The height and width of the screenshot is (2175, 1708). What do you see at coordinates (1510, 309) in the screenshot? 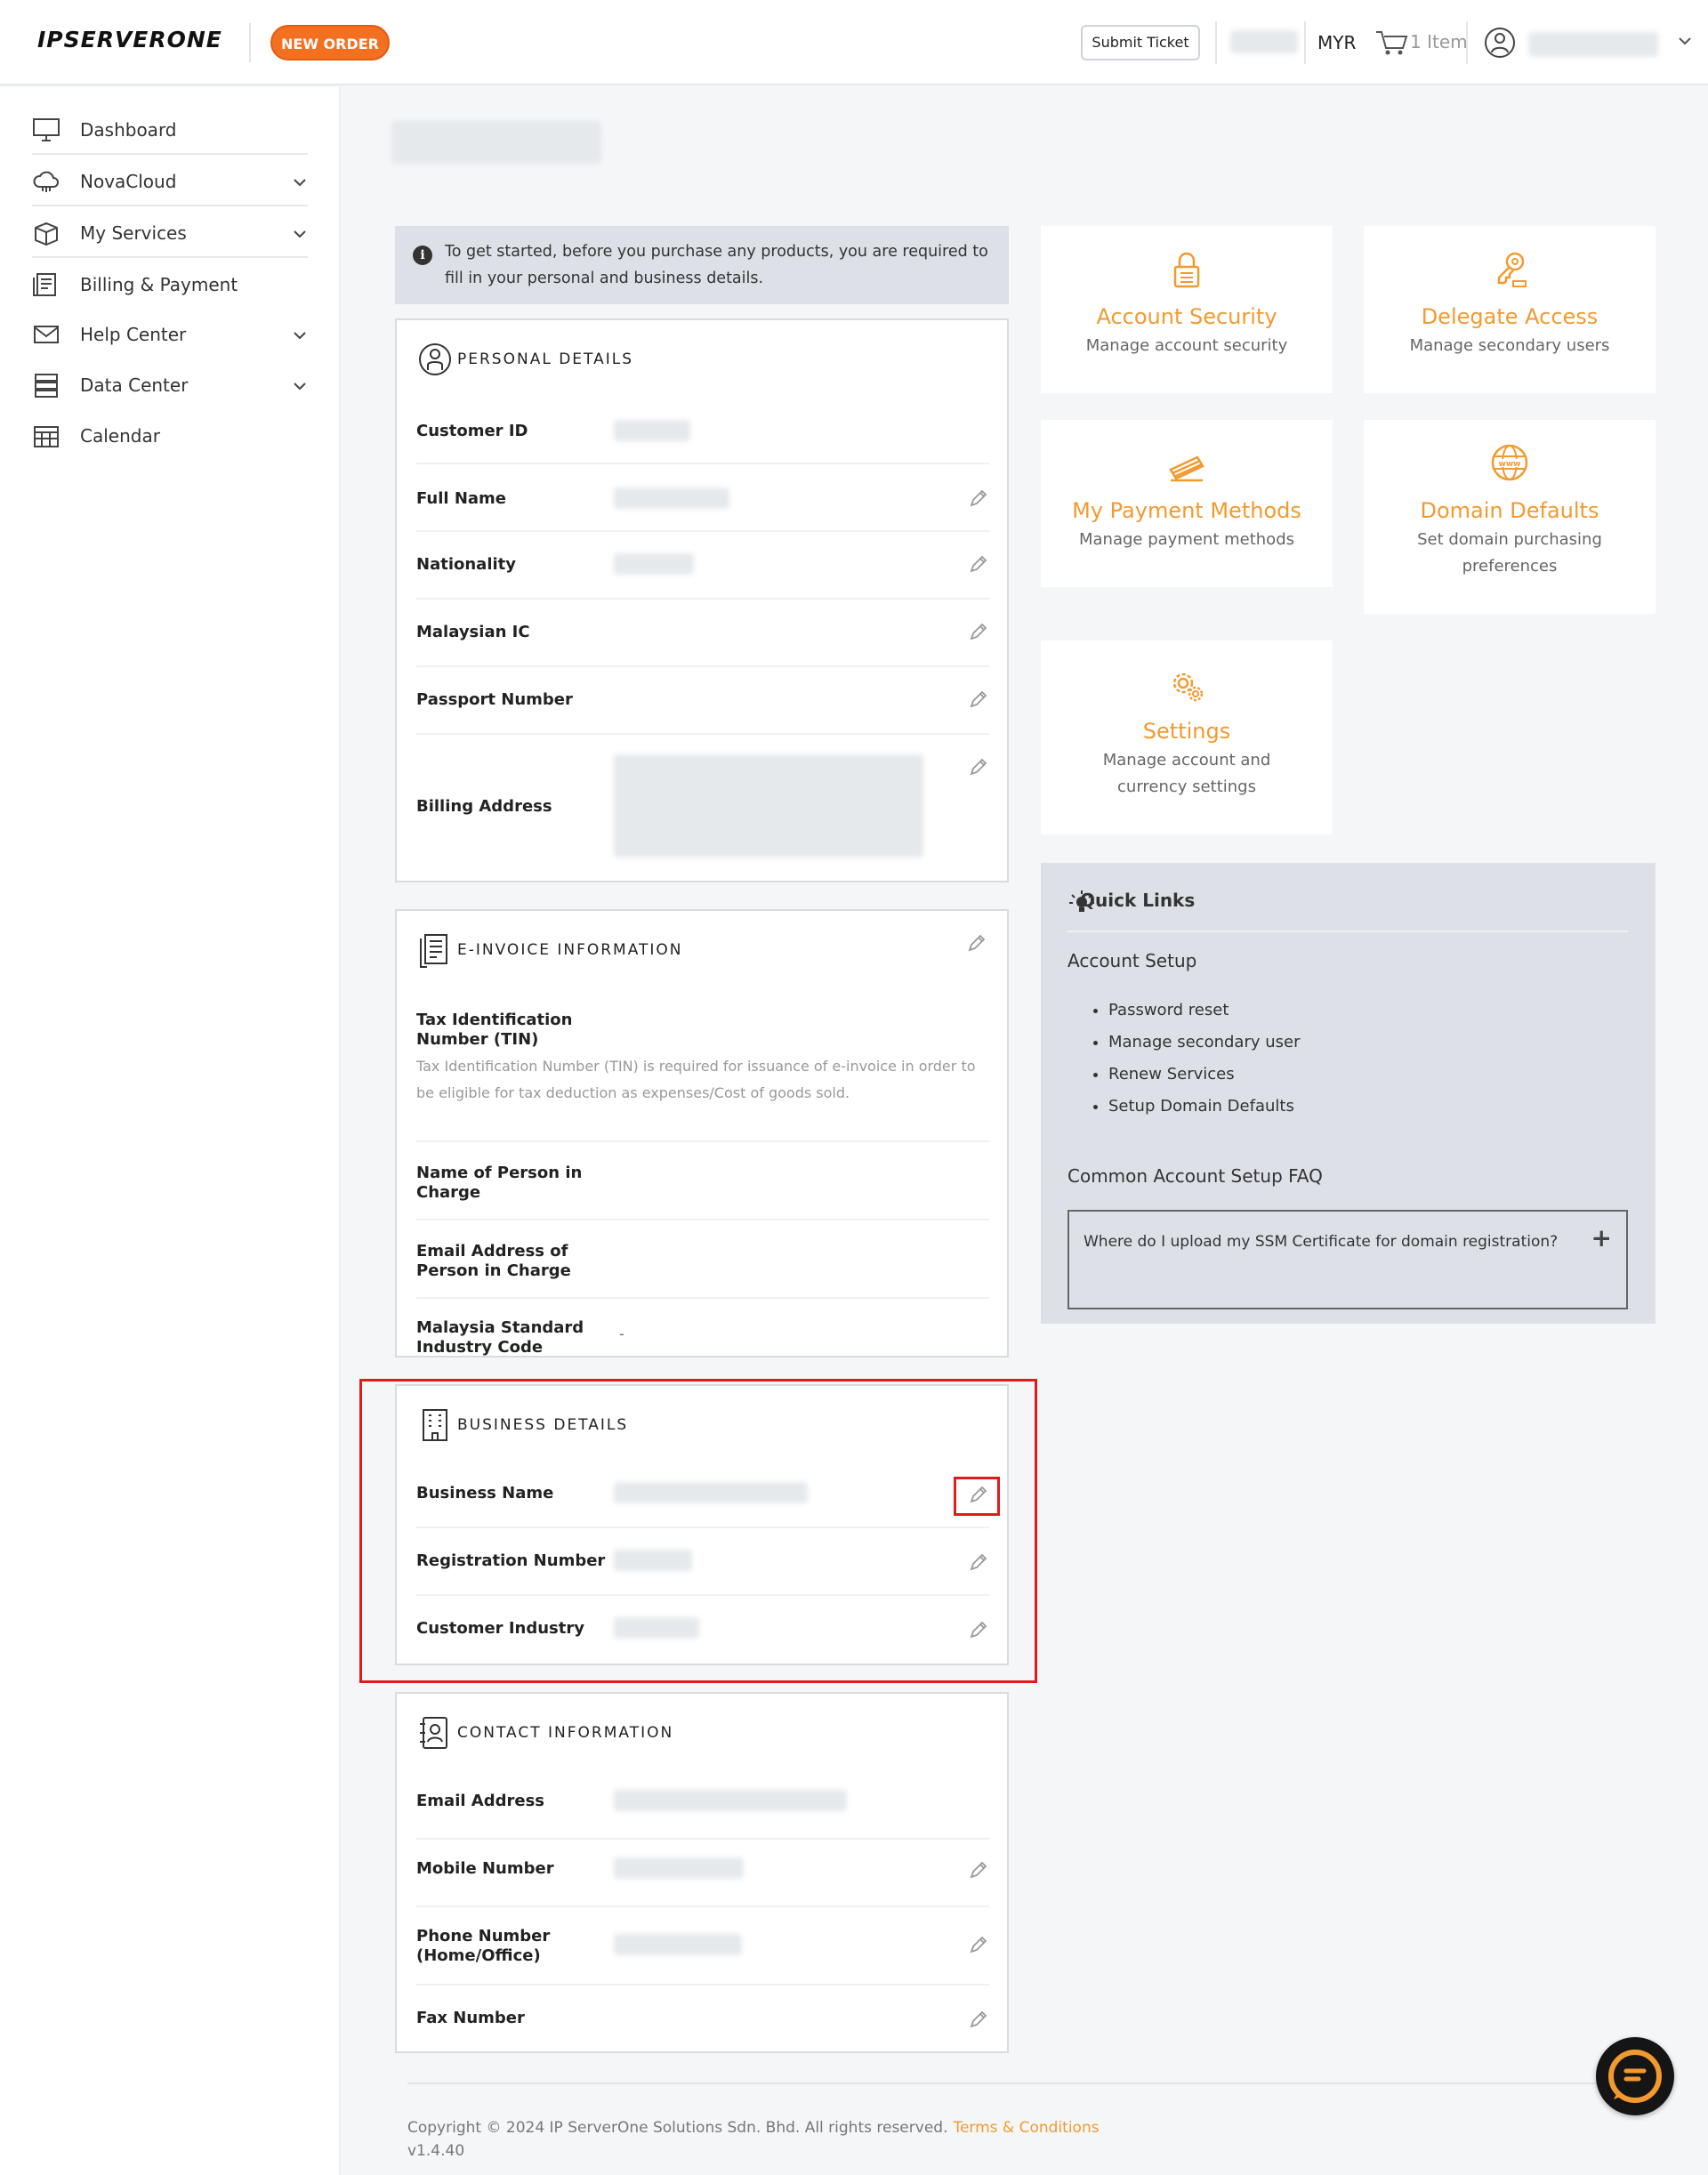
I see `tile-delegate-access: Delegate Access Manage secondary users` at bounding box center [1510, 309].